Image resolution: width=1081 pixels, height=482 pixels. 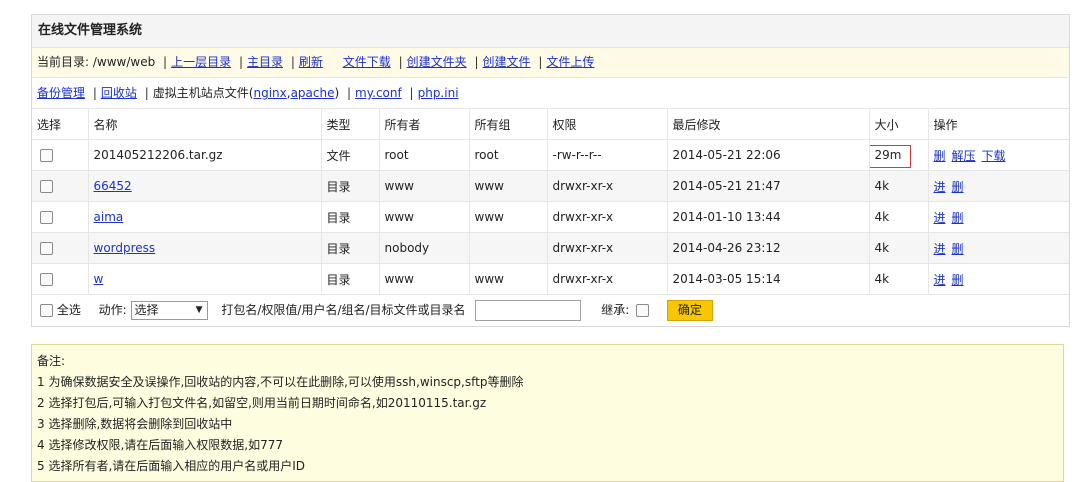 I want to click on col-select: 选择, so click(x=60, y=124).